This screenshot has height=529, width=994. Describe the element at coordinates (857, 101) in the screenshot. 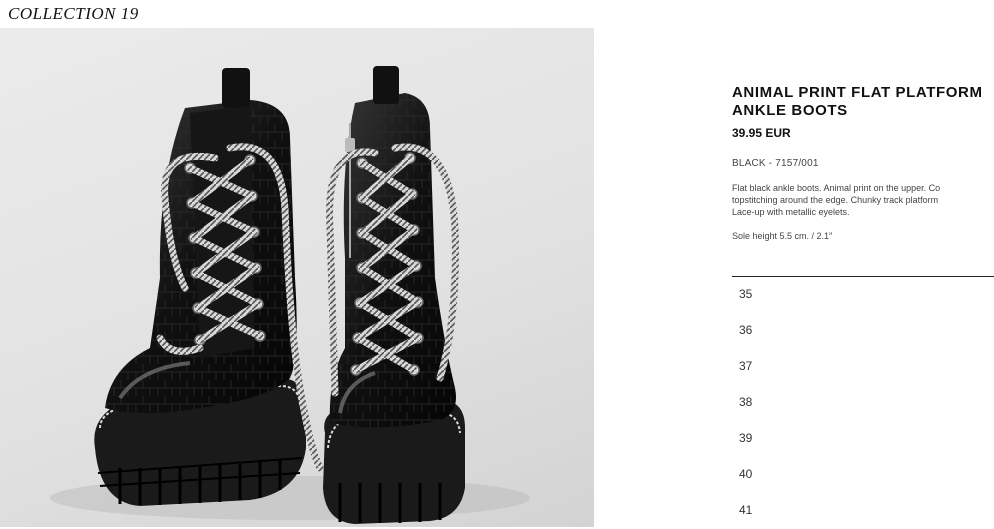

I see `product-title: ANIMAL PRINT FLAT PLATFORM ANKLE BOOTS` at that location.